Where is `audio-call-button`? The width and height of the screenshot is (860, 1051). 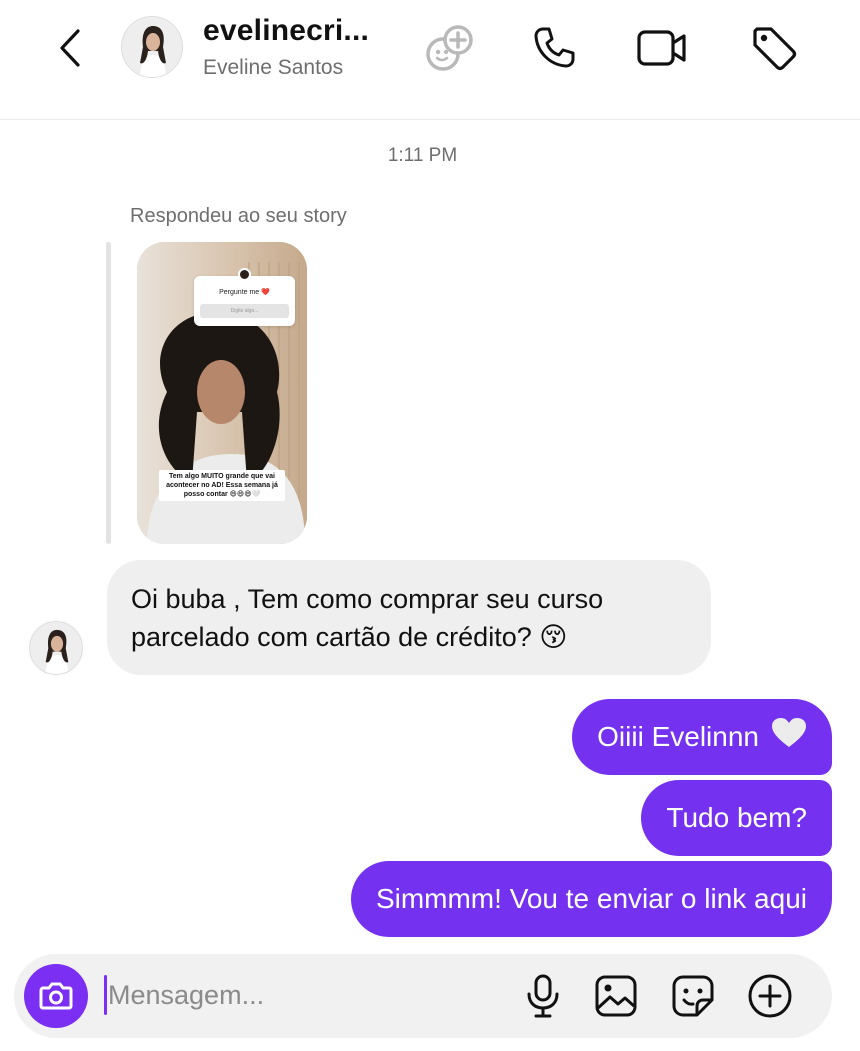 audio-call-button is located at coordinates (554, 48).